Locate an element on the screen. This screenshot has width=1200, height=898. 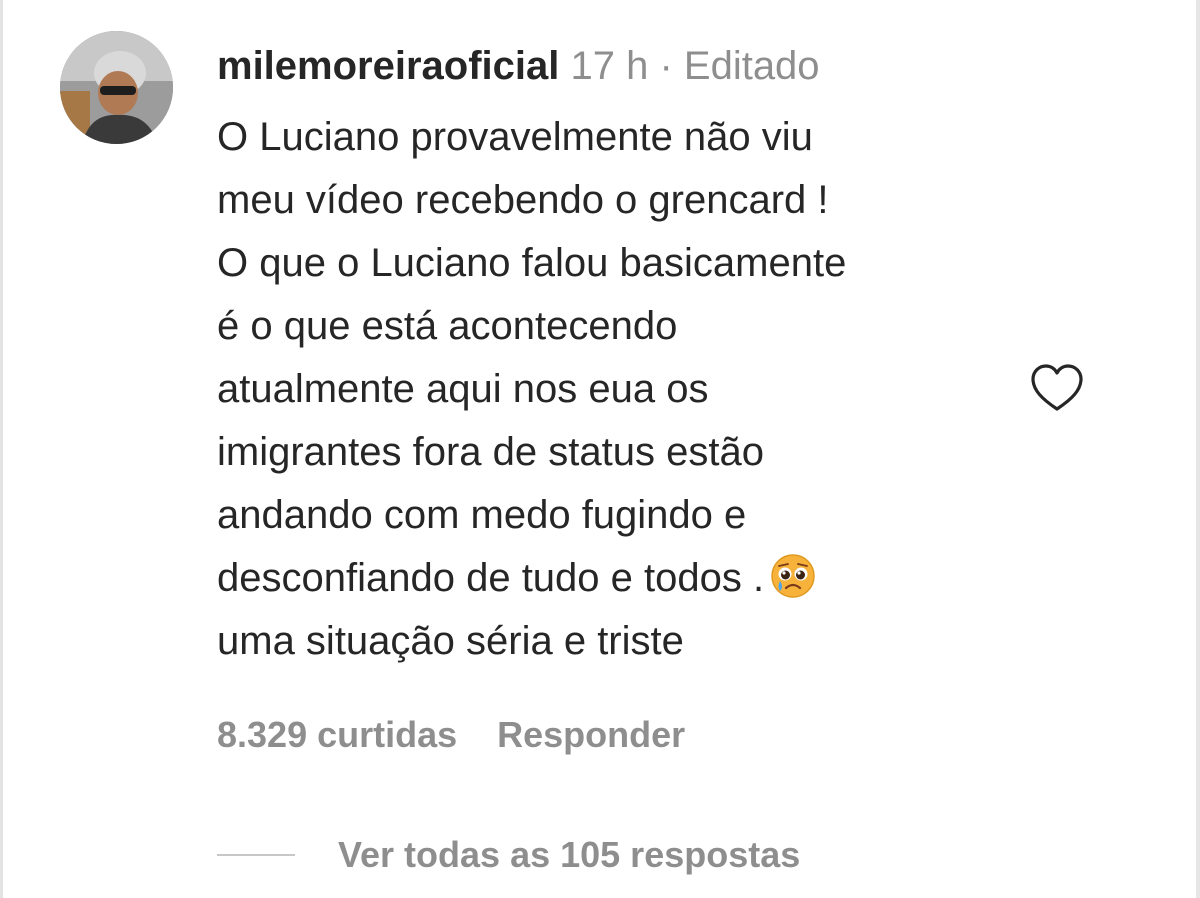
pleading-face-emoji-icon is located at coordinates (793, 576).